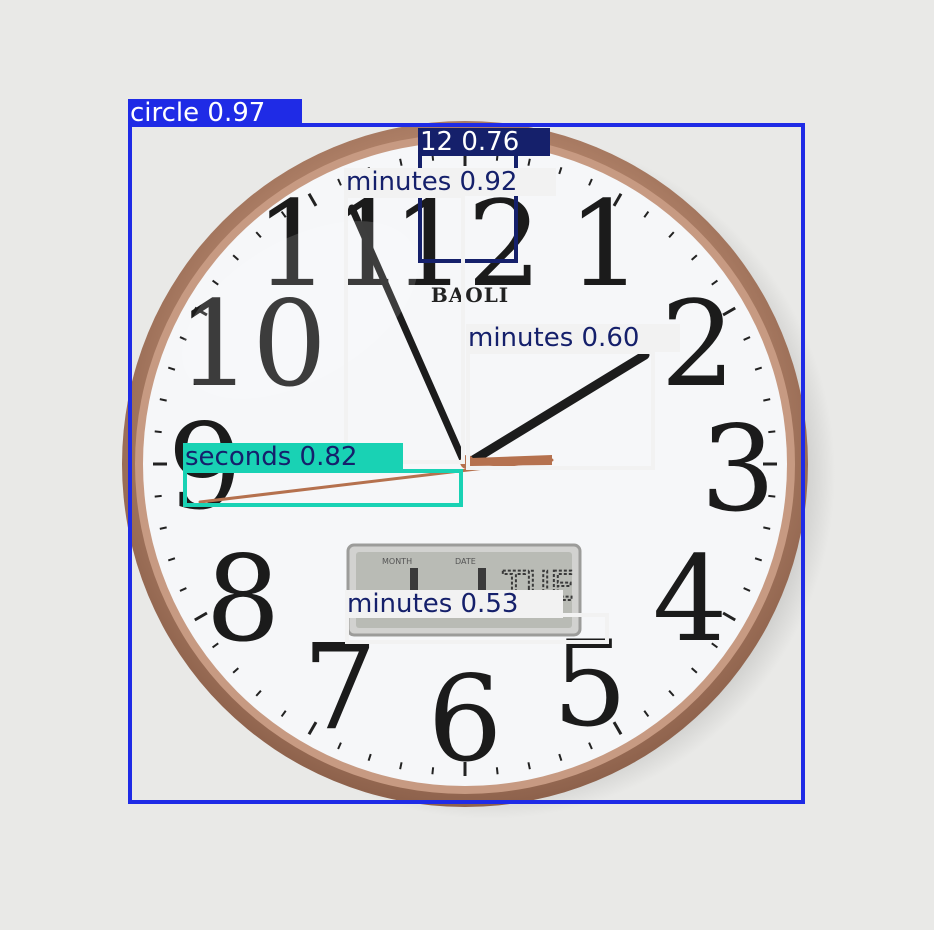 This screenshot has height=930, width=934. What do you see at coordinates (323, 488) in the screenshot?
I see `detection-box-seconds` at bounding box center [323, 488].